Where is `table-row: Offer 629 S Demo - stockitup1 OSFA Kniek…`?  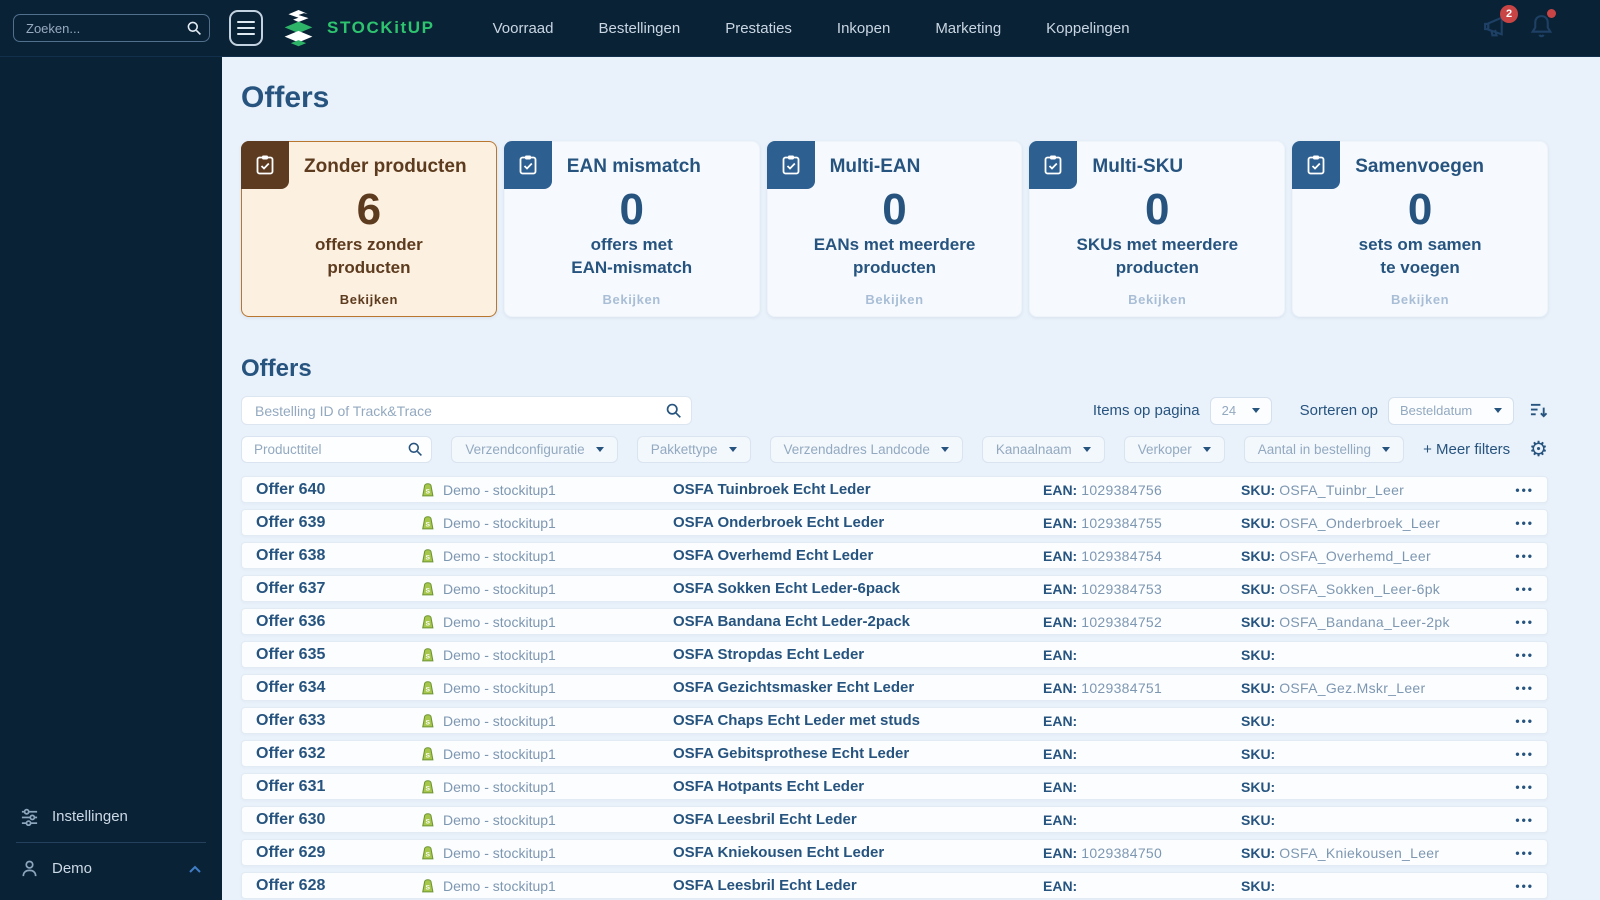
table-row: Offer 629 S Demo - stockitup1 OSFA Kniek… is located at coordinates (894, 852).